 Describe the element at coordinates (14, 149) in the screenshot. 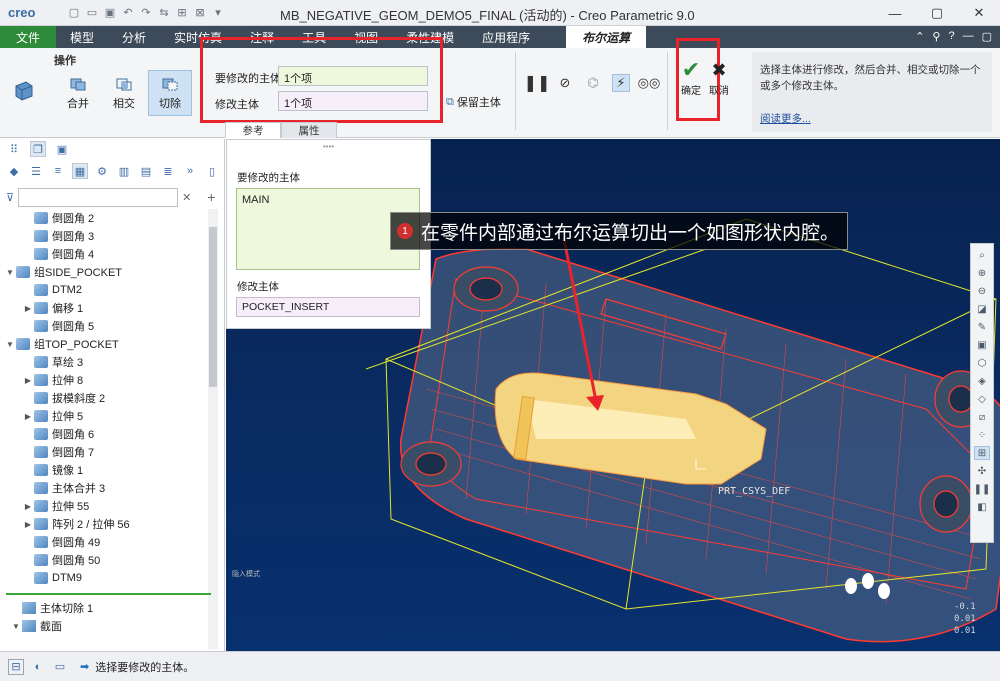

I see `model-tree-tab-icon: ⠿` at that location.